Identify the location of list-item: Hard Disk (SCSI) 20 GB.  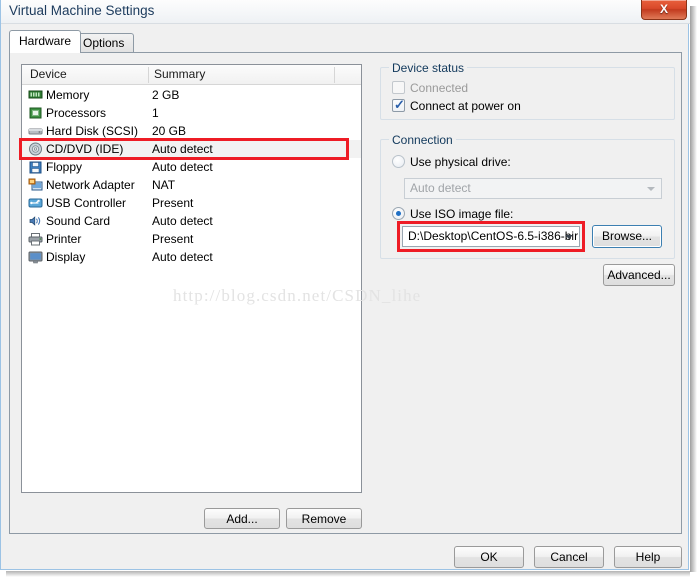
(191, 131).